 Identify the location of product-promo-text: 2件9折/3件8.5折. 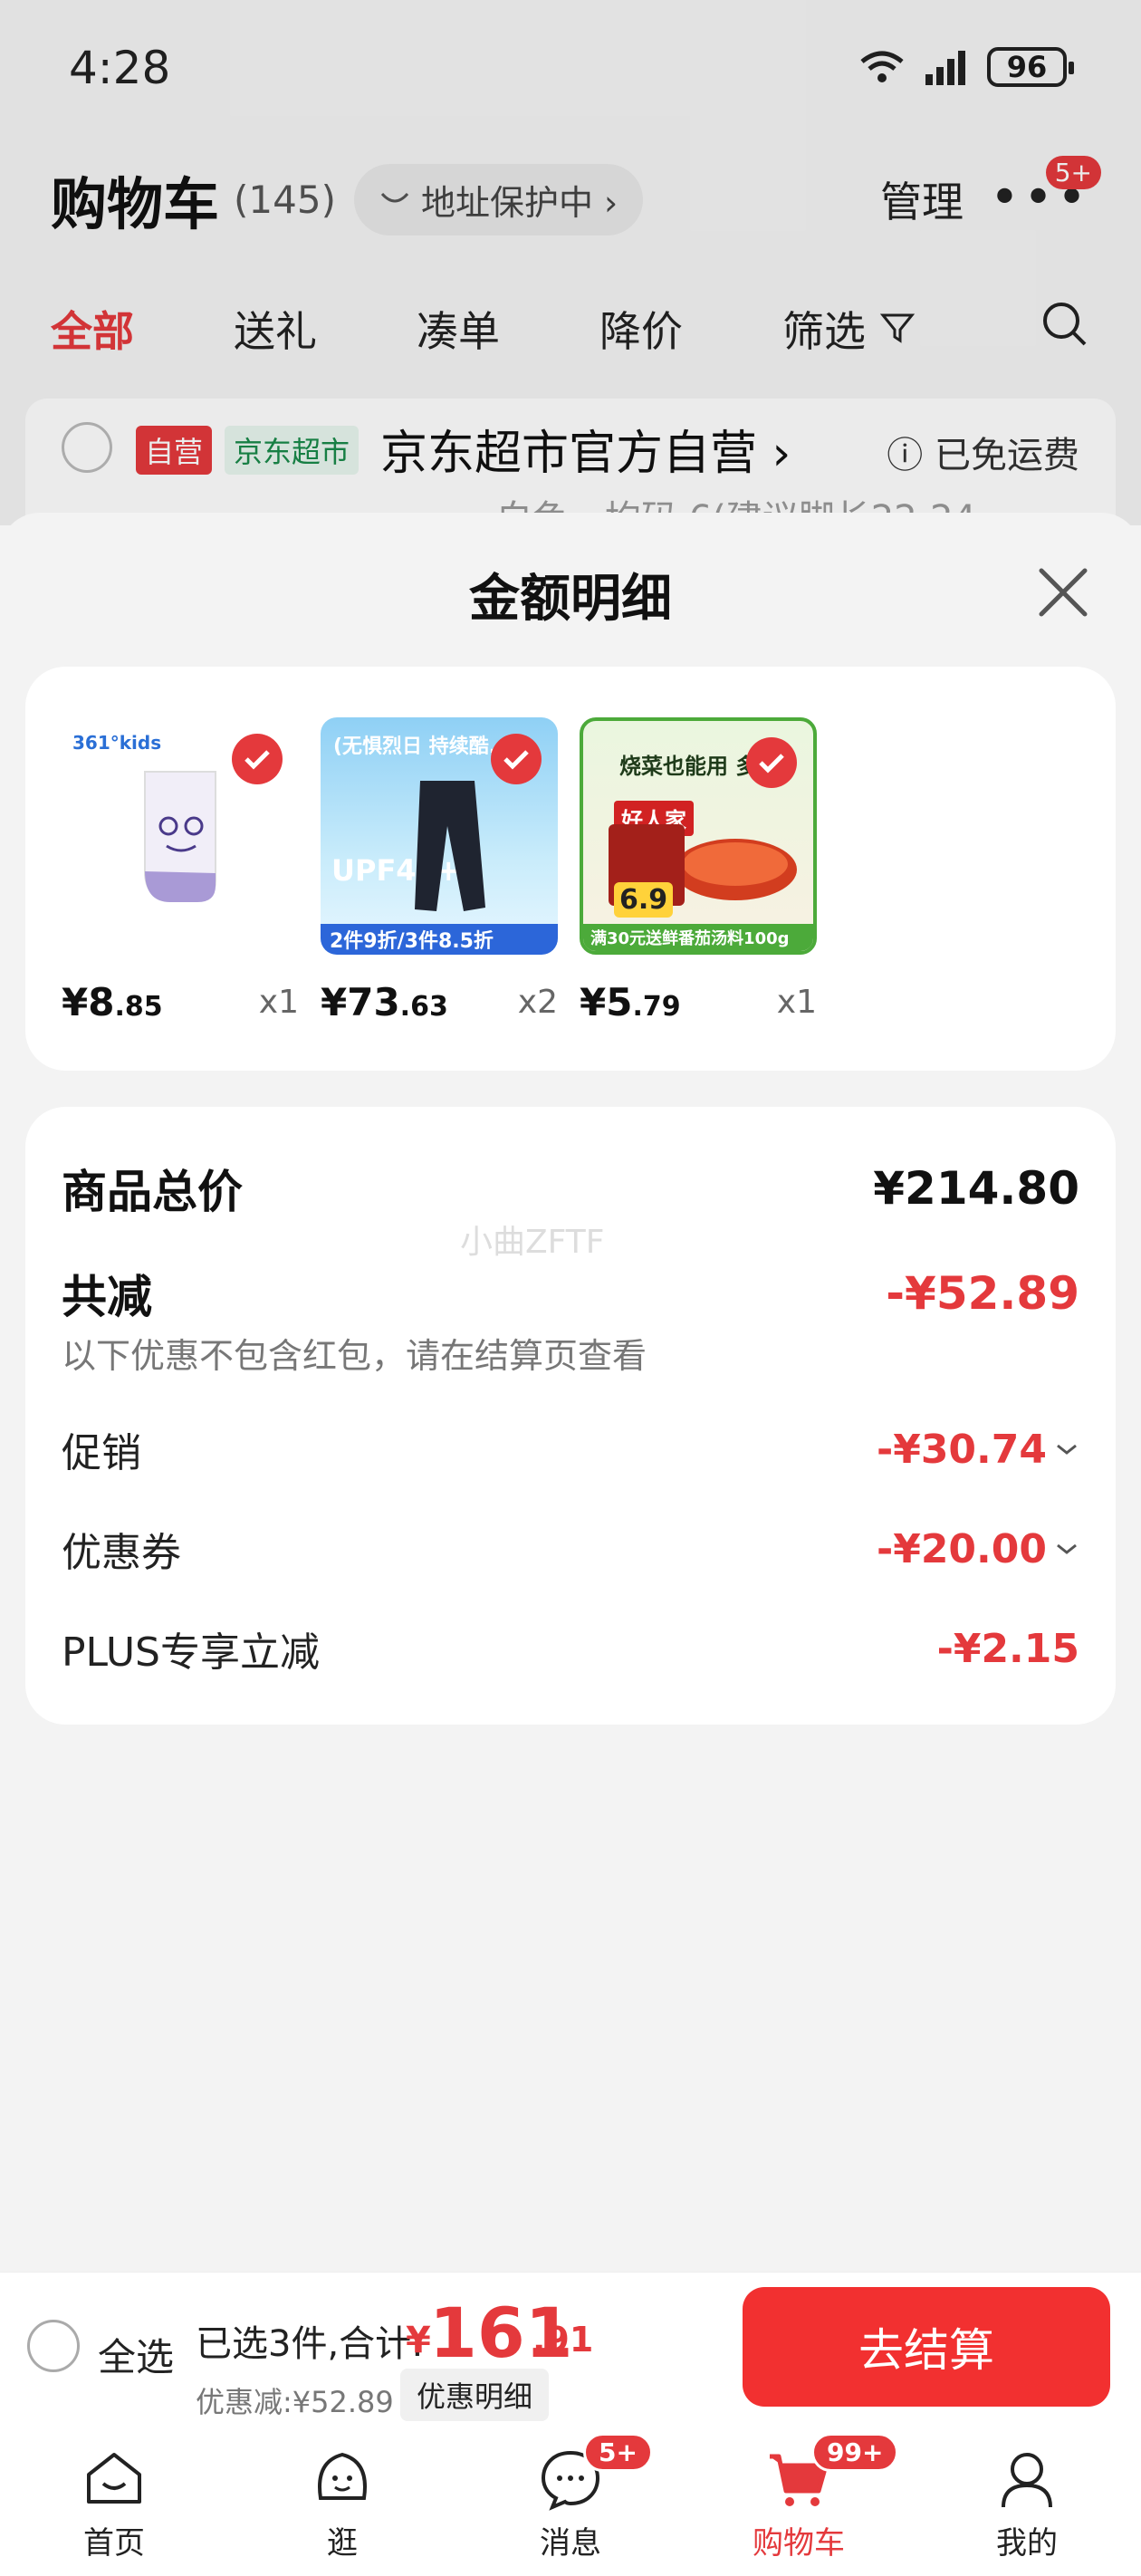
(412, 941).